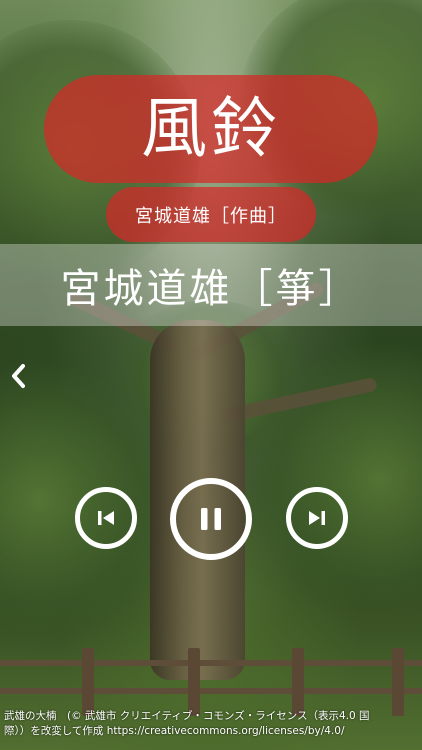 This screenshot has height=750, width=422. I want to click on track-title: 風鈴, so click(211, 128).